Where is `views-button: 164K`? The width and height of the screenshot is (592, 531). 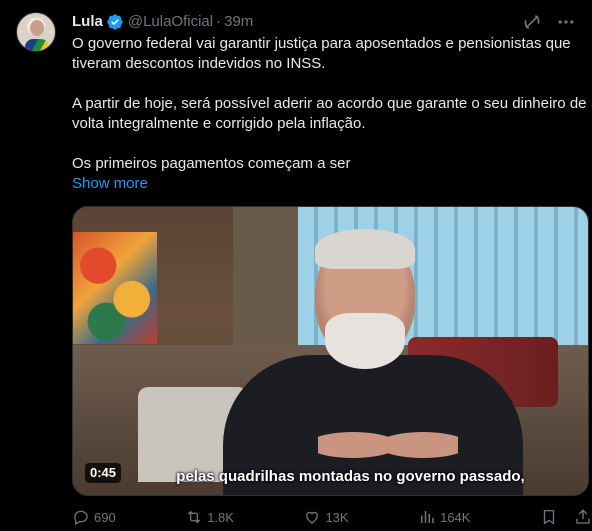 views-button: 164K is located at coordinates (444, 517).